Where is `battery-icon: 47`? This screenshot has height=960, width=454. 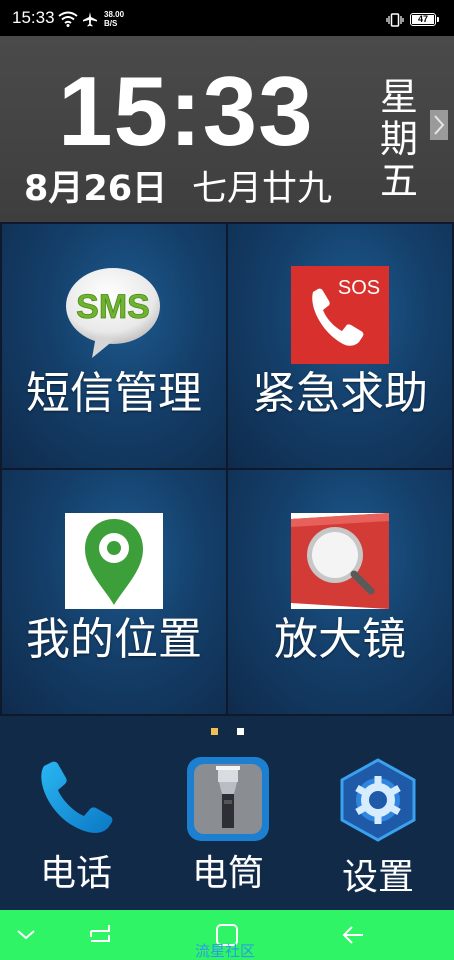 battery-icon: 47 is located at coordinates (424, 19).